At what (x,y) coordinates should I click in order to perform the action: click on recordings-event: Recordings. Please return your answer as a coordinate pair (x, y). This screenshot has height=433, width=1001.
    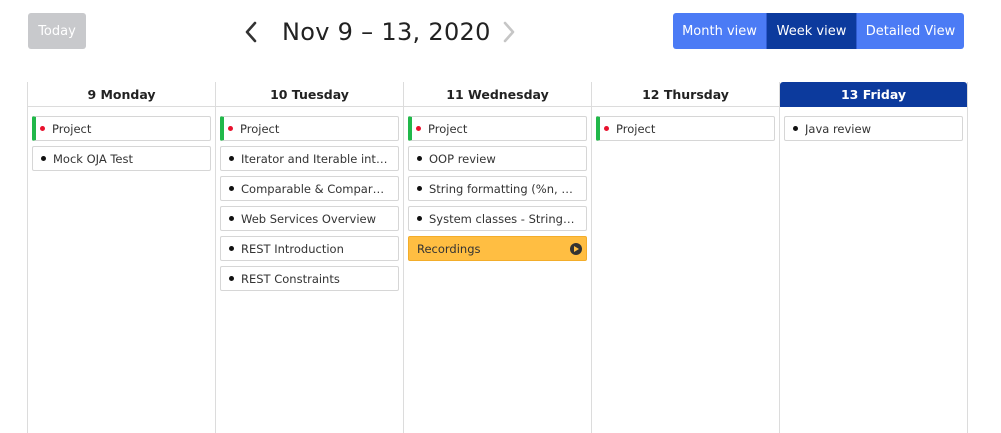
    Looking at the image, I should click on (497, 248).